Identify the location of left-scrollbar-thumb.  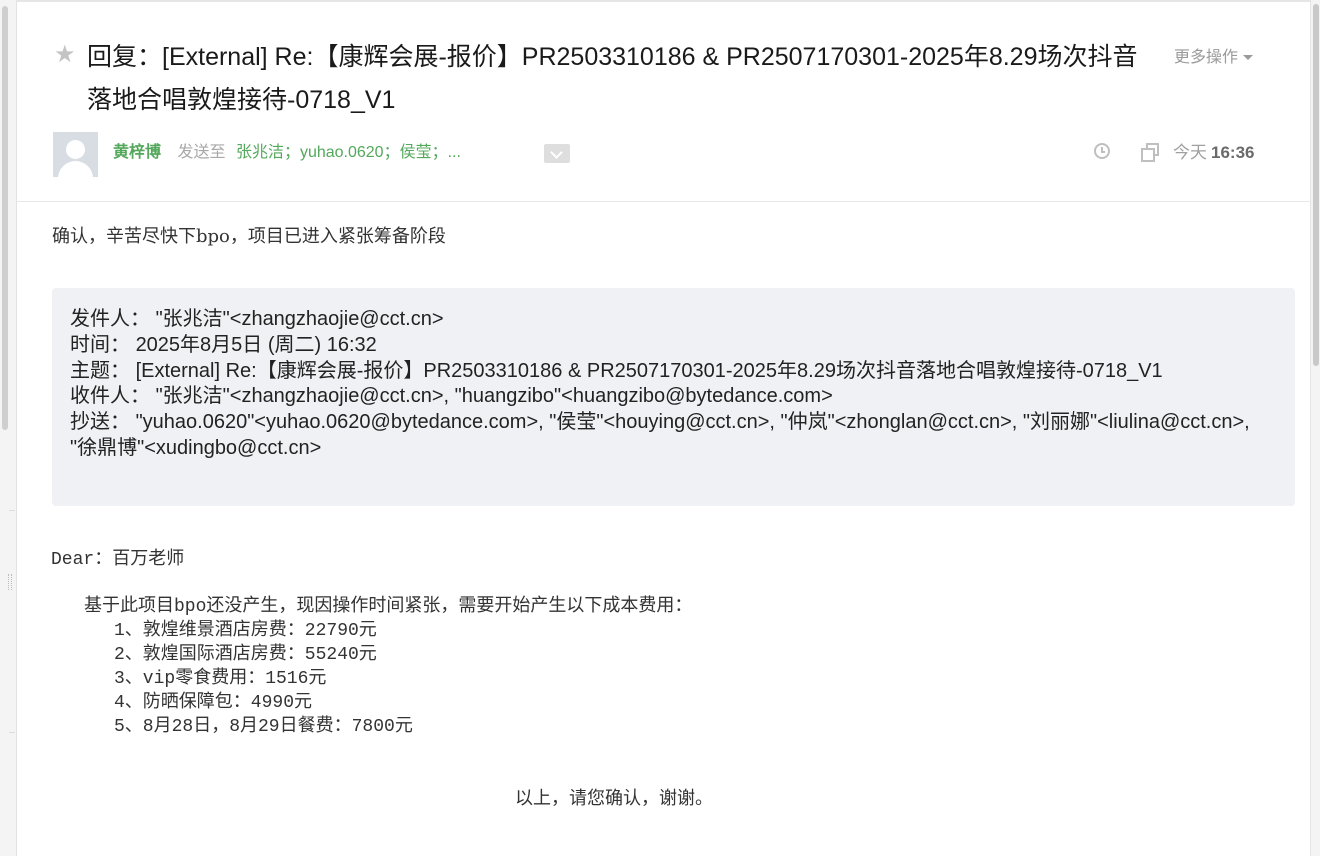
(5, 218).